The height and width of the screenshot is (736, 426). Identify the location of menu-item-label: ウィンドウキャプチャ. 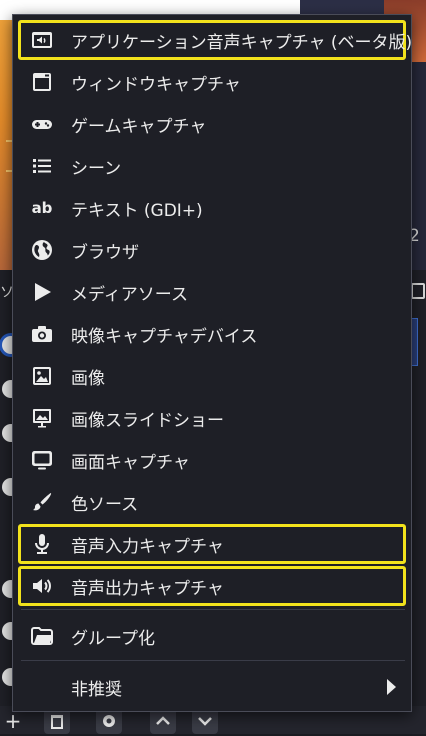
(156, 84).